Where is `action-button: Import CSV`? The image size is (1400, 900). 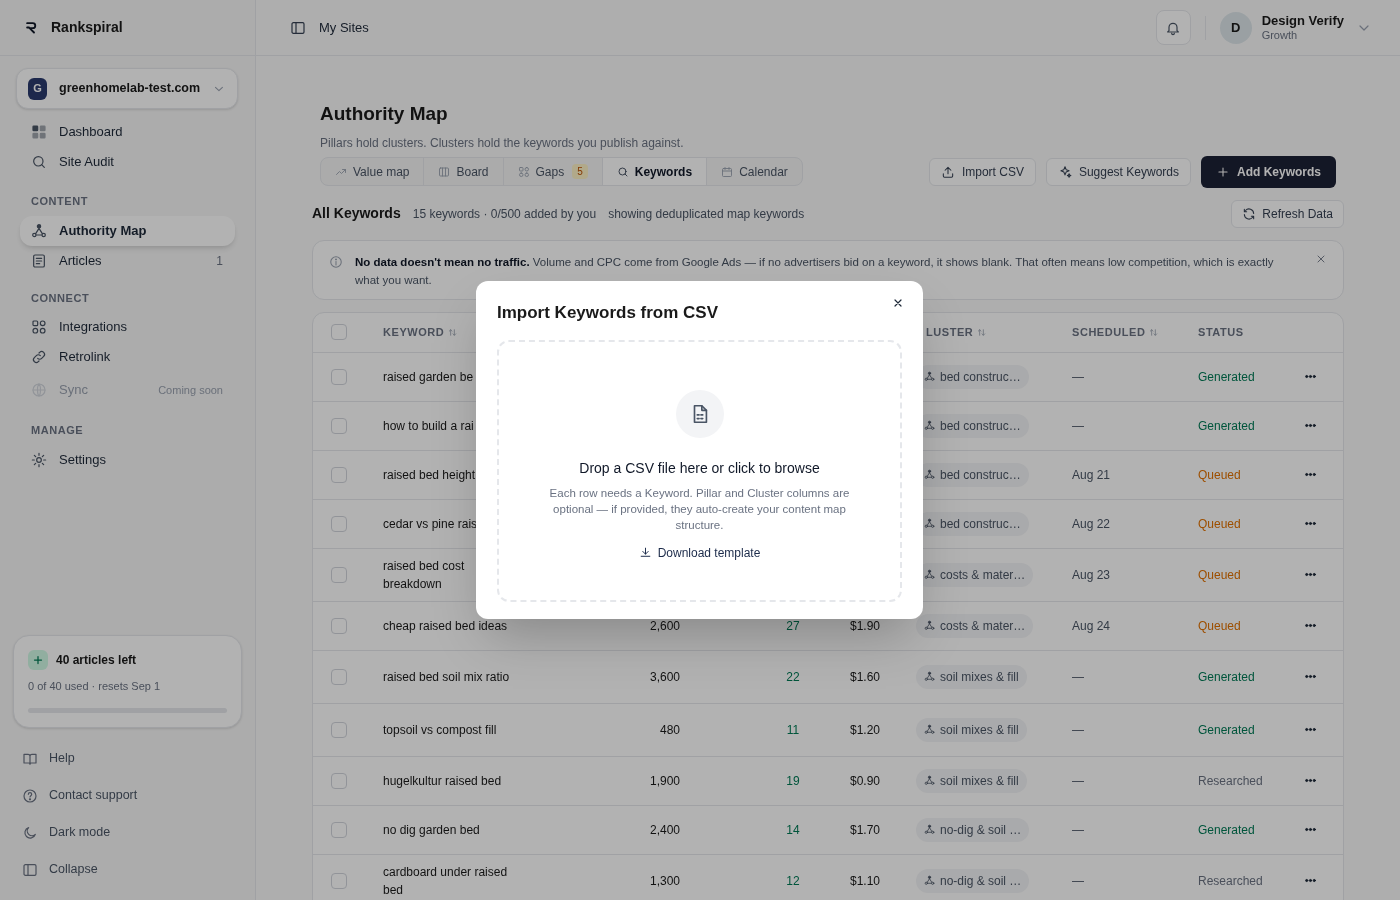 action-button: Import CSV is located at coordinates (982, 171).